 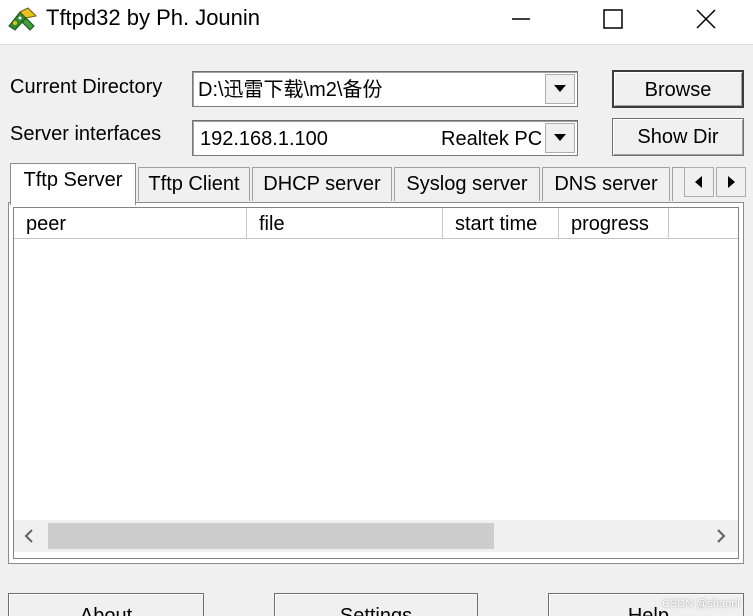 What do you see at coordinates (271, 536) in the screenshot?
I see `horizontal-scroll-thumb` at bounding box center [271, 536].